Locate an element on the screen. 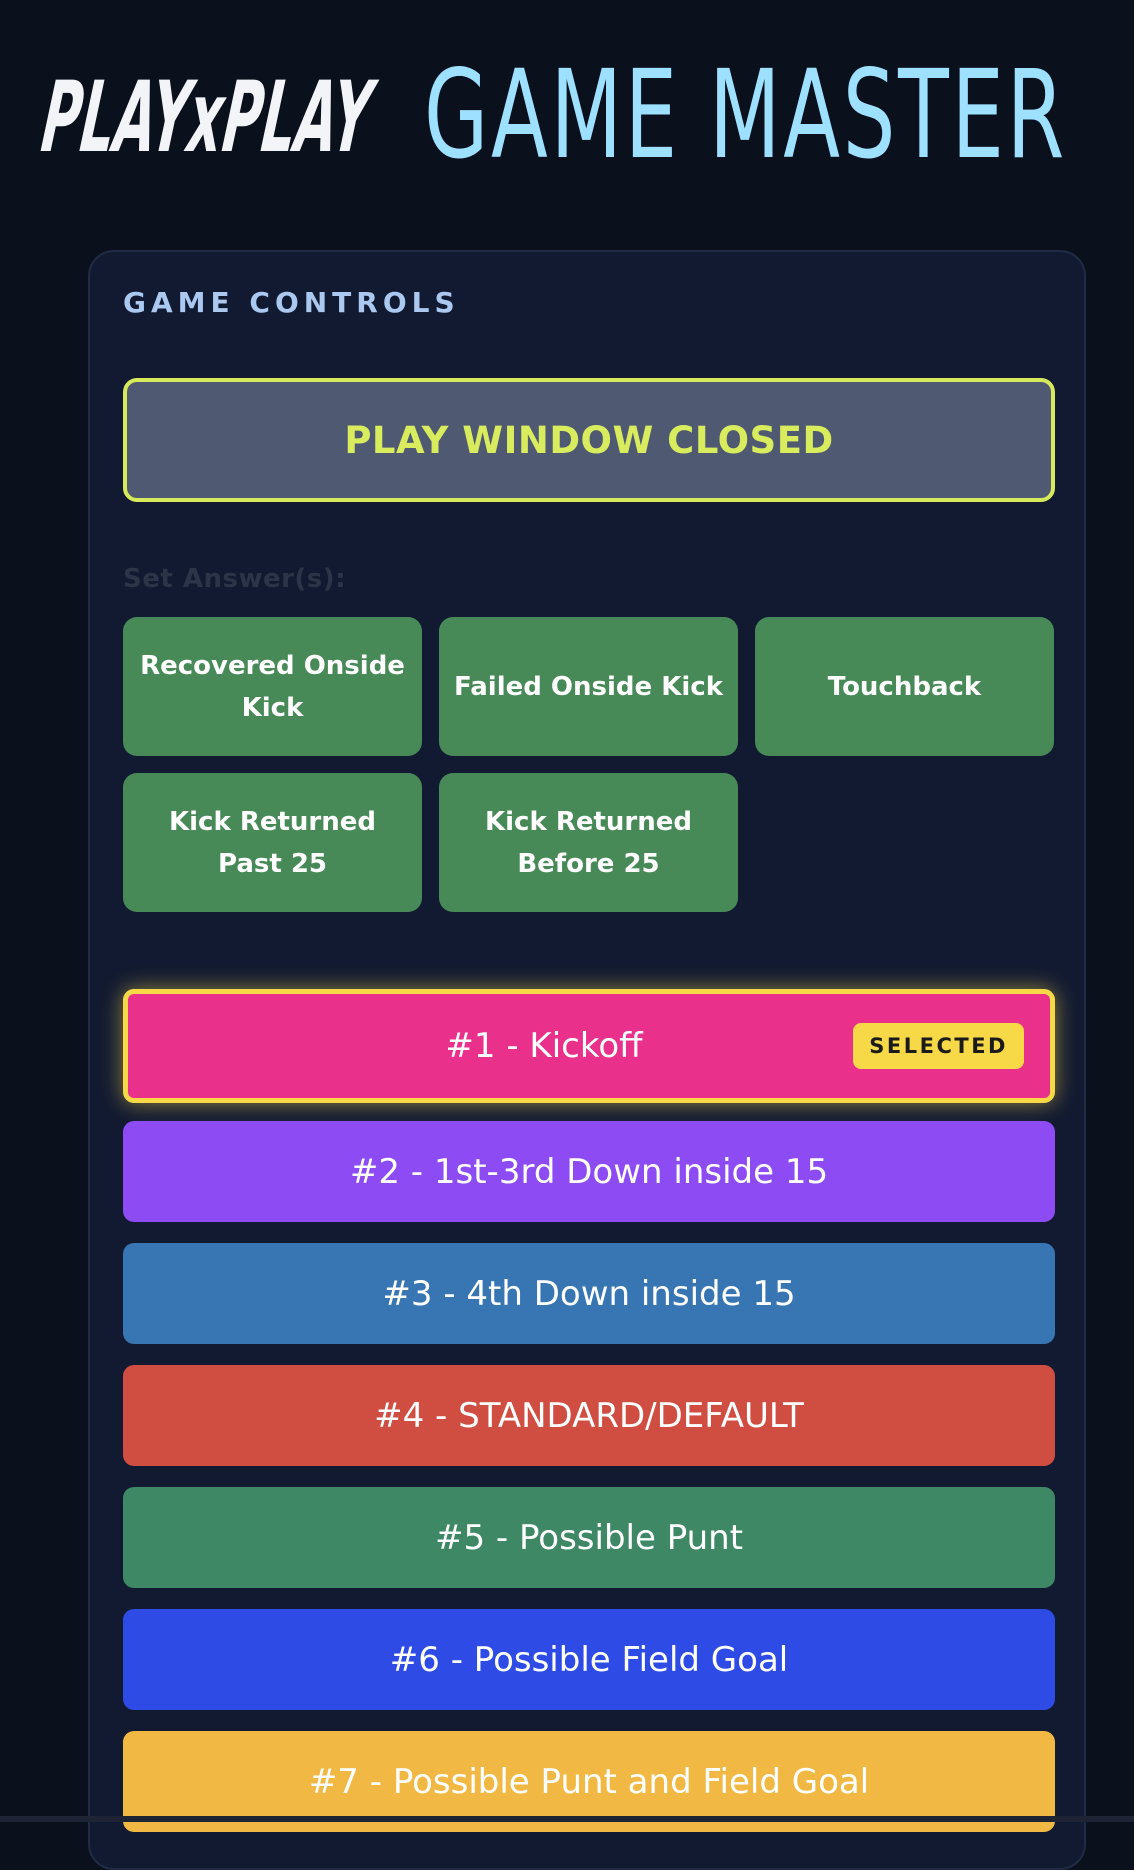 Image resolution: width=1134 pixels, height=1870 pixels. play-label: #4 - STANDARD/DEFAULT is located at coordinates (589, 1415).